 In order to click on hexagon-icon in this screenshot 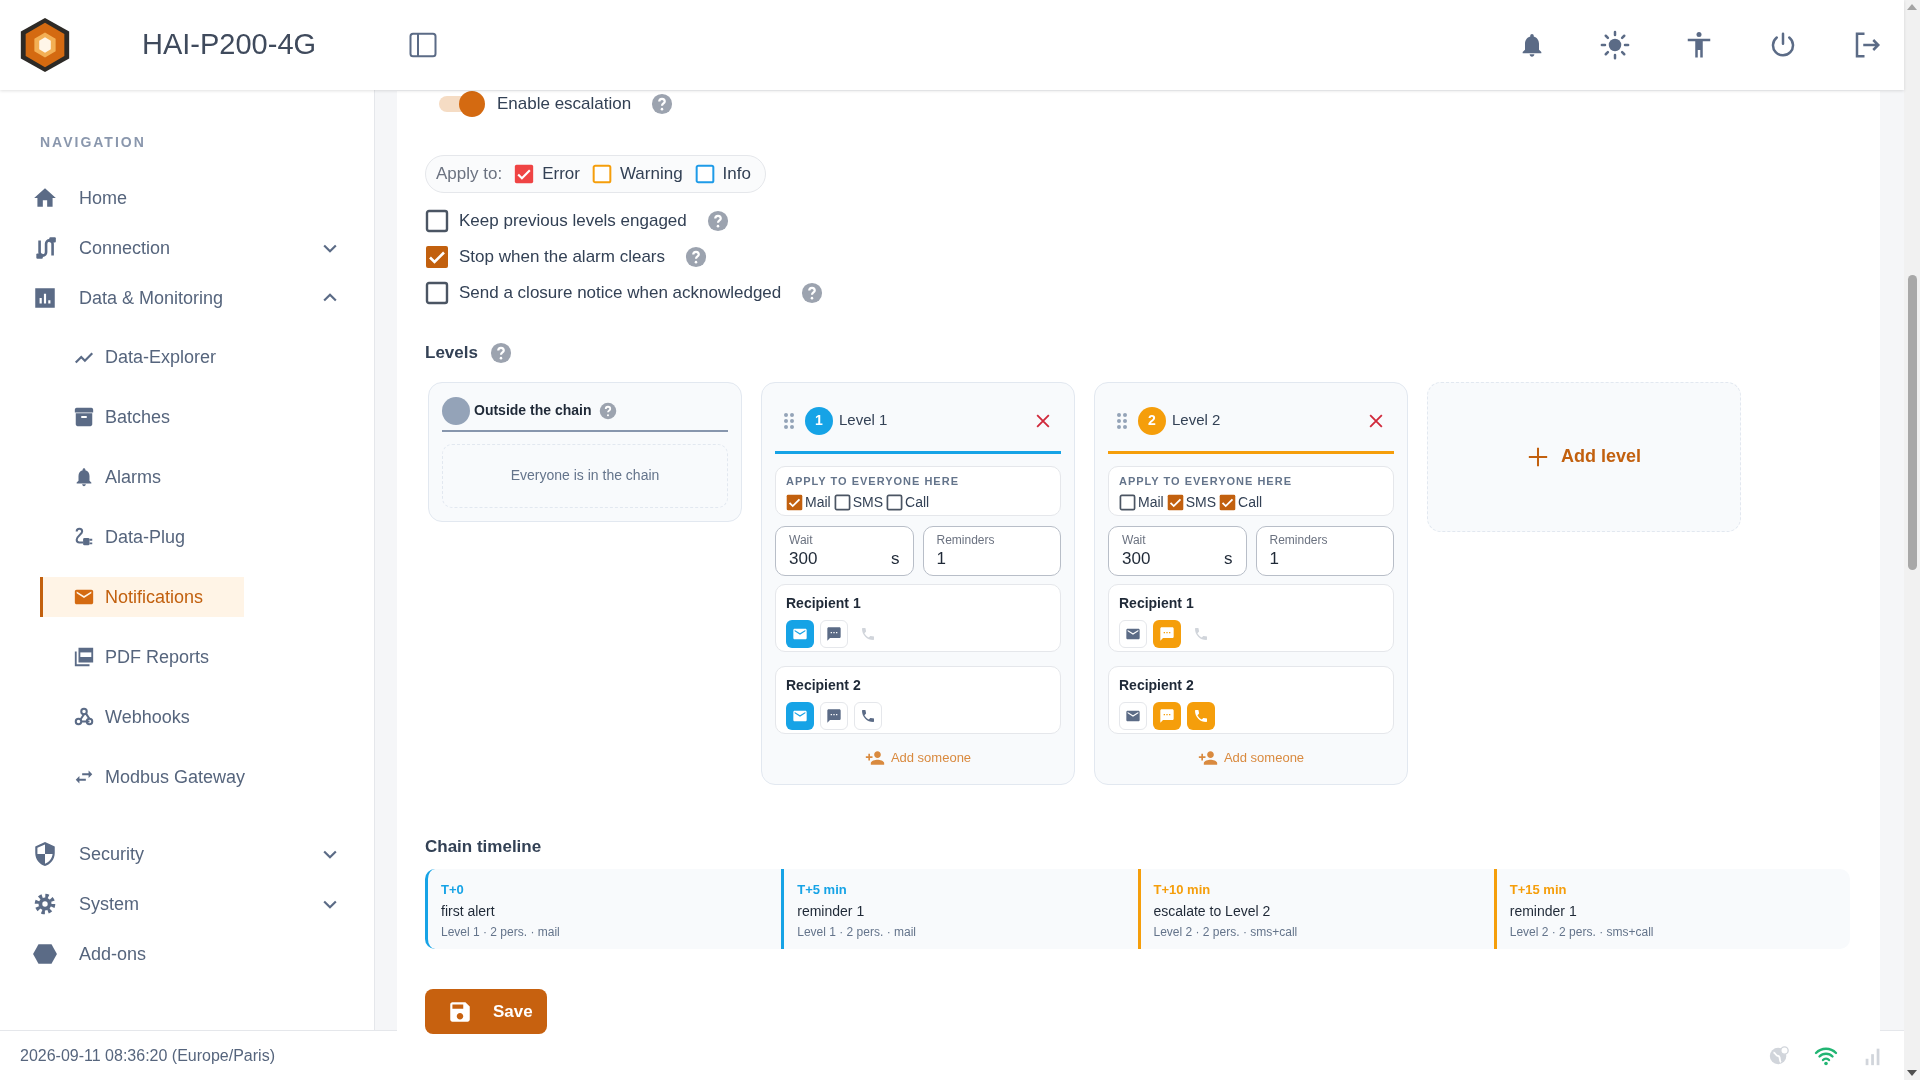, I will do `click(45, 954)`.